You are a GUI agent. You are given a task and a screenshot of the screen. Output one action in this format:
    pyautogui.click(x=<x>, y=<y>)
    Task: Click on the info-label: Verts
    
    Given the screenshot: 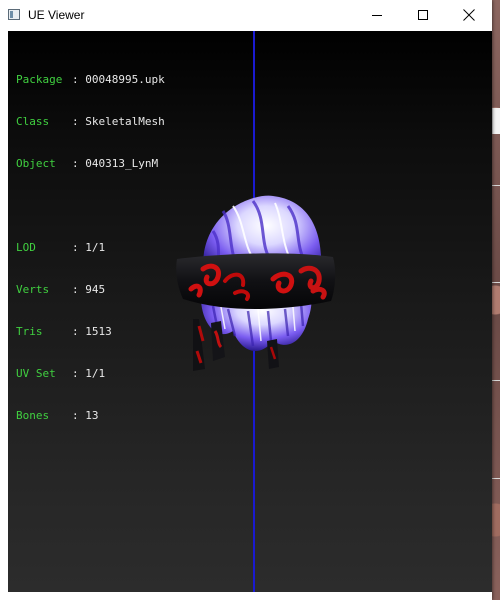 What is the action you would take?
    pyautogui.click(x=33, y=289)
    